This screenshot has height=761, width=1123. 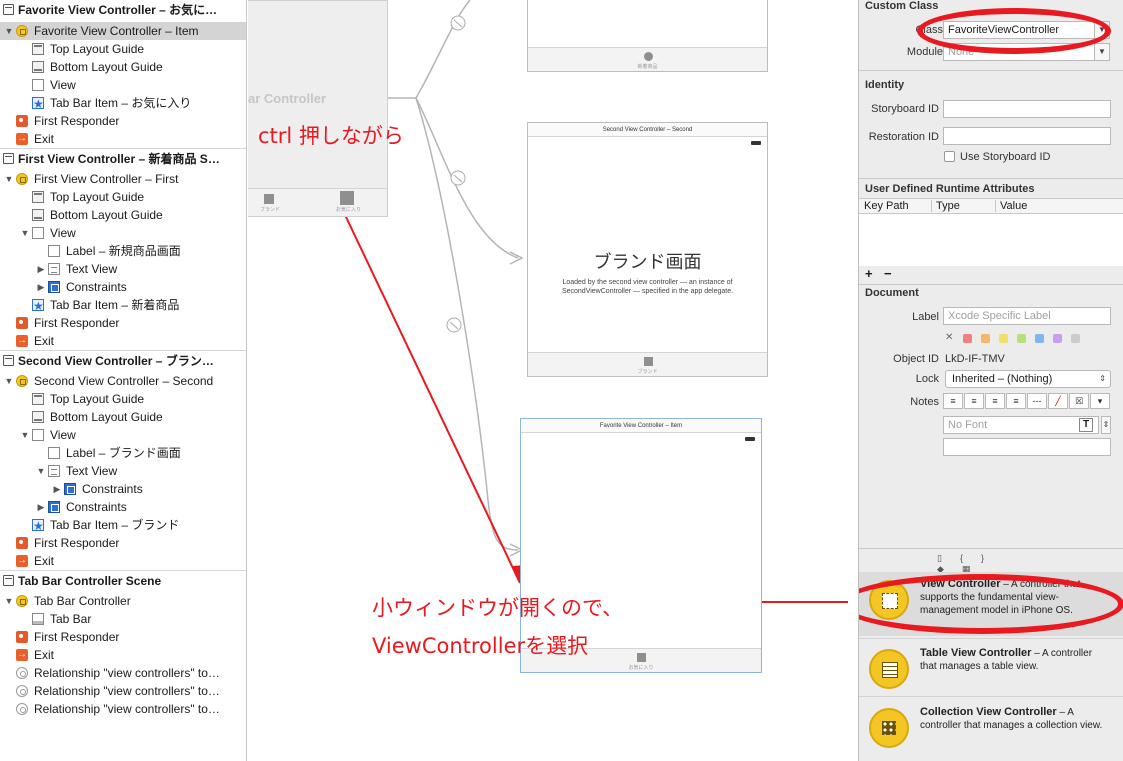 I want to click on outline-item: ▼ Tab Bar Controller, so click(x=123, y=601).